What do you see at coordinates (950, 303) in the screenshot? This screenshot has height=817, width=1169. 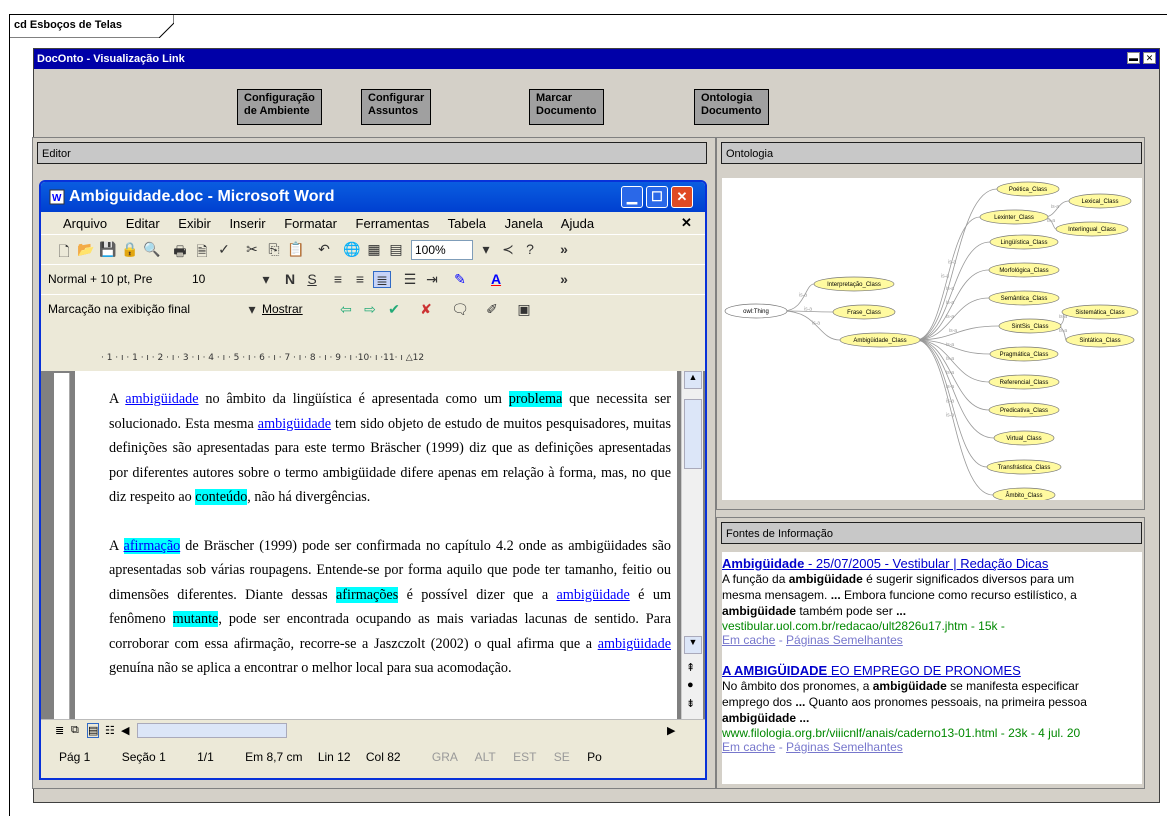 I see `edge-label: is-a` at bounding box center [950, 303].